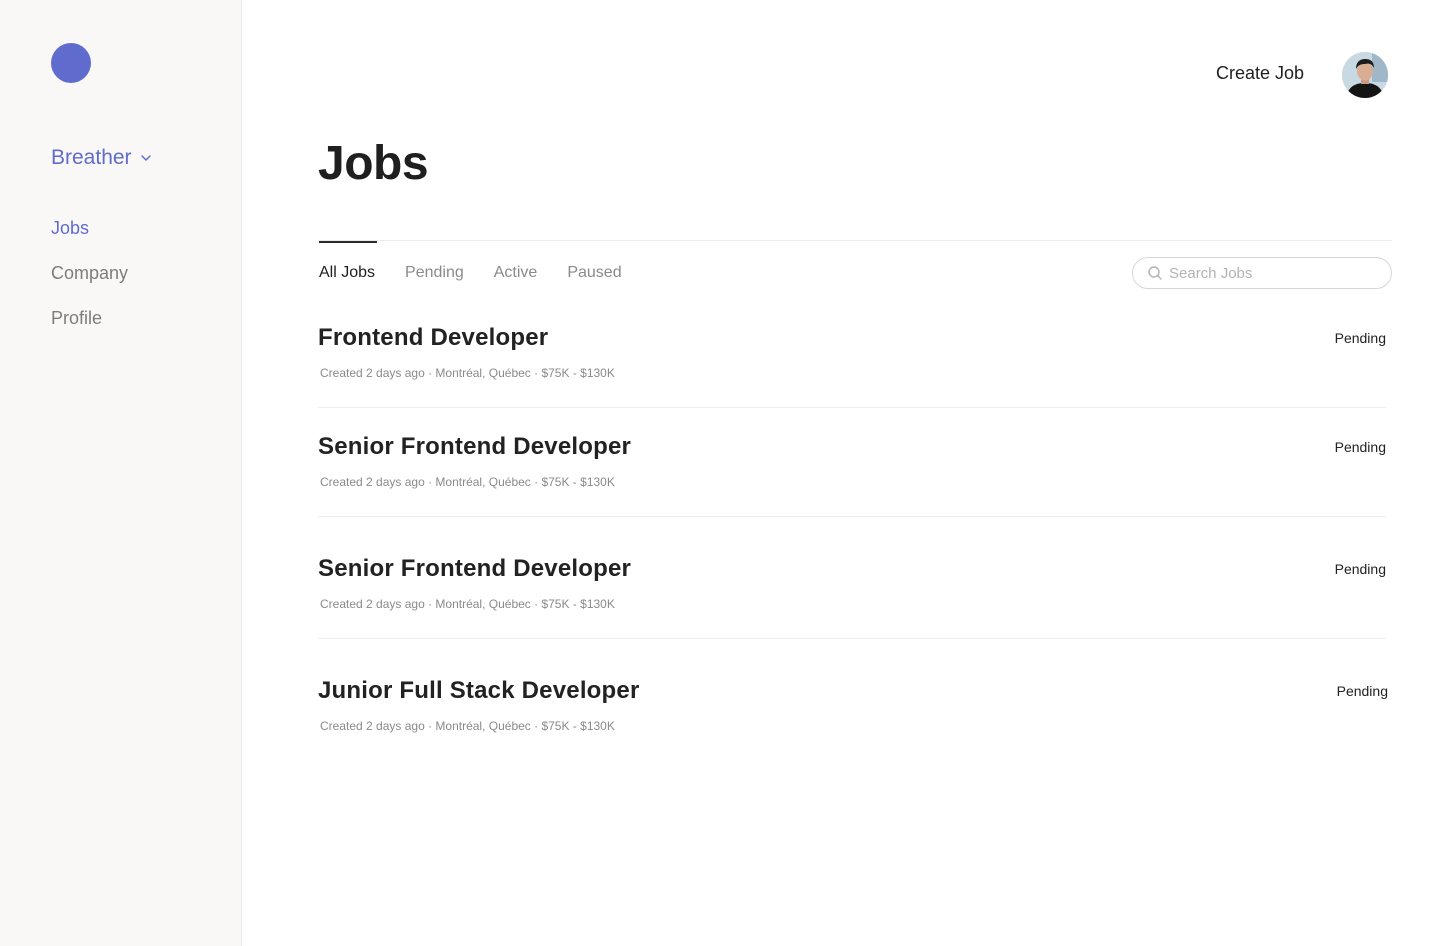 The height and width of the screenshot is (946, 1440). I want to click on avatar, so click(1365, 75).